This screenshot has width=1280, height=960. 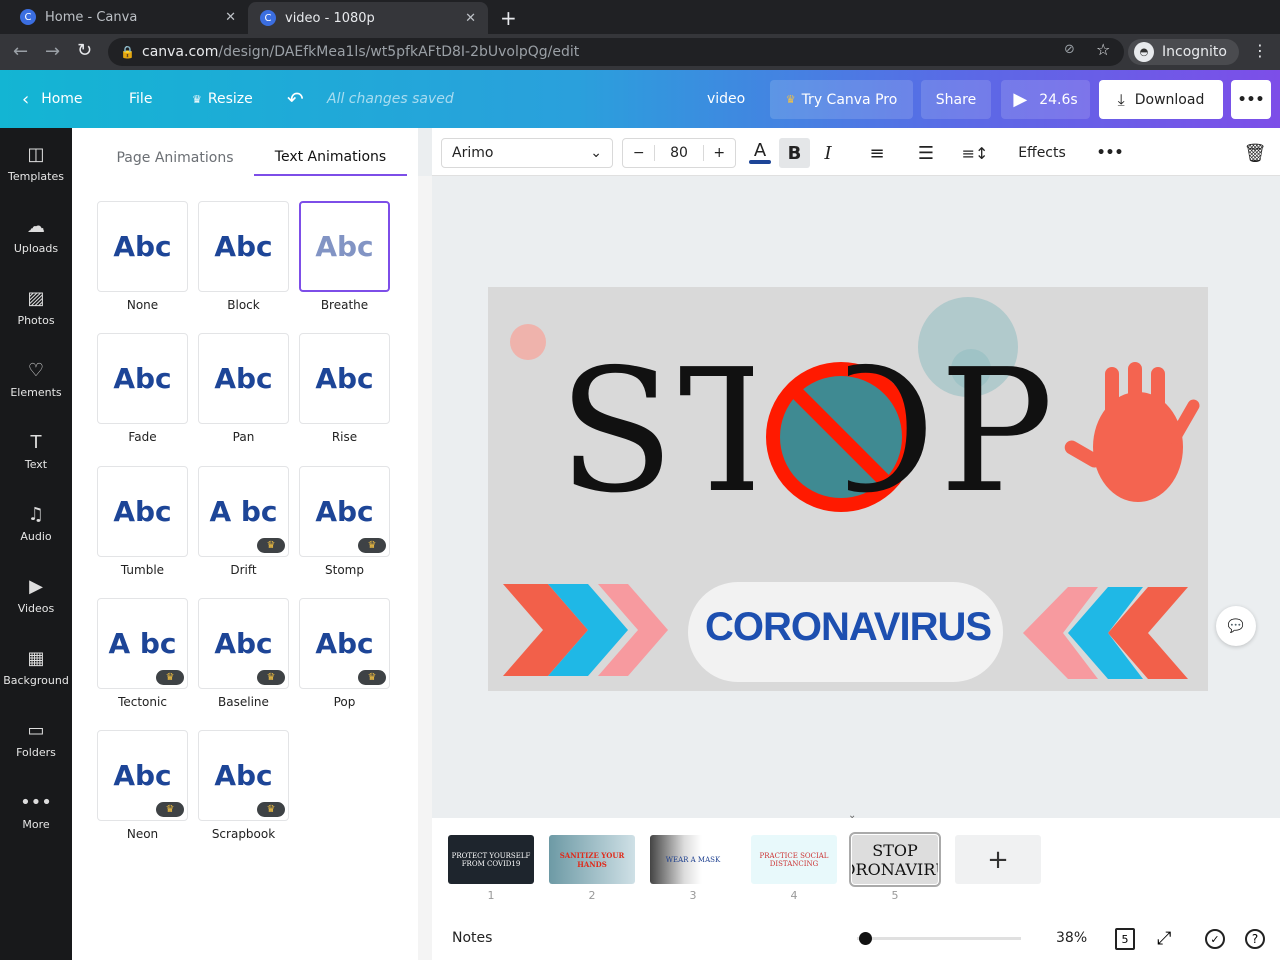 I want to click on list-icon: ☰, so click(x=926, y=153).